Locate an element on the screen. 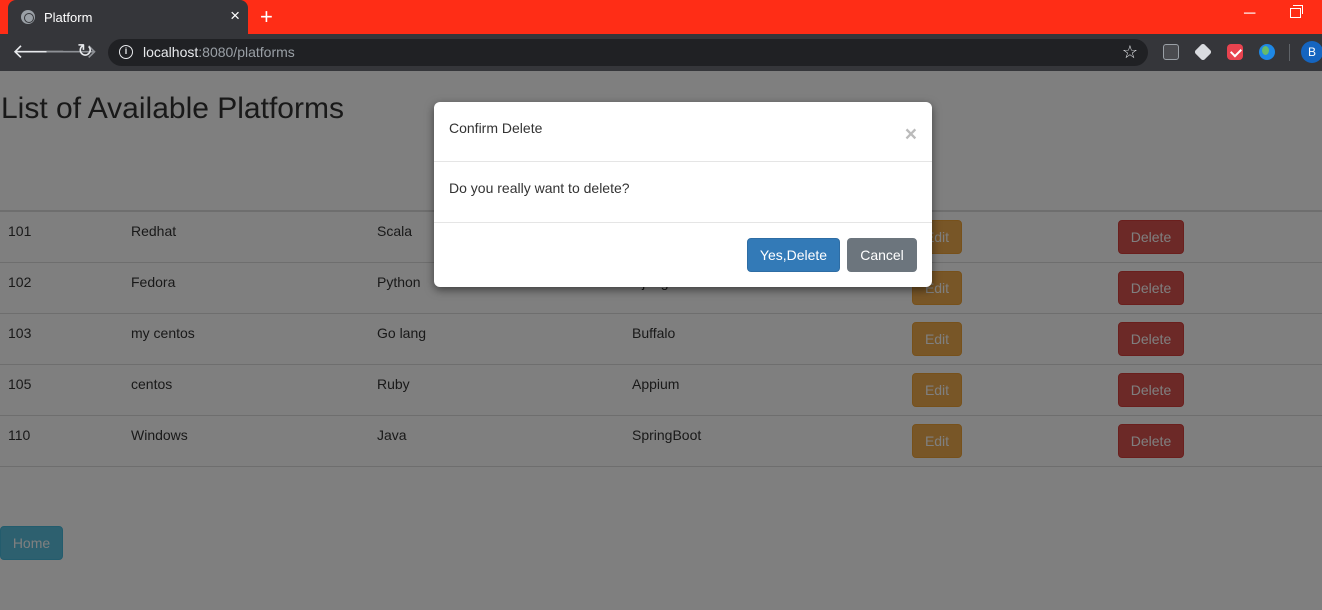 This screenshot has width=1322, height=610. close-tab-icon: × is located at coordinates (235, 16).